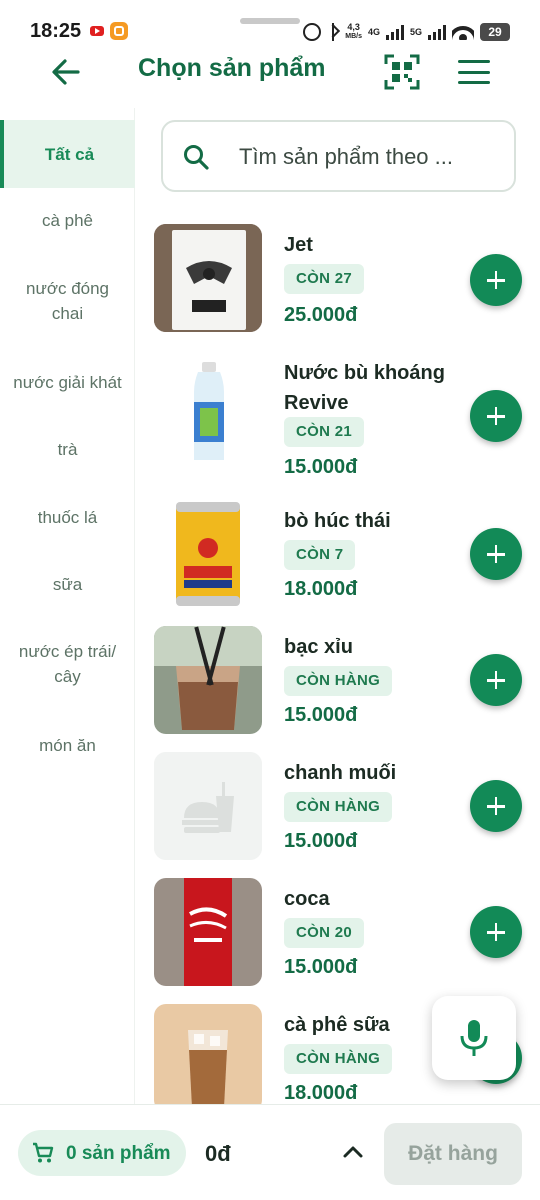  I want to click on product-name: Nước bù khoáng Revive, so click(364, 388).